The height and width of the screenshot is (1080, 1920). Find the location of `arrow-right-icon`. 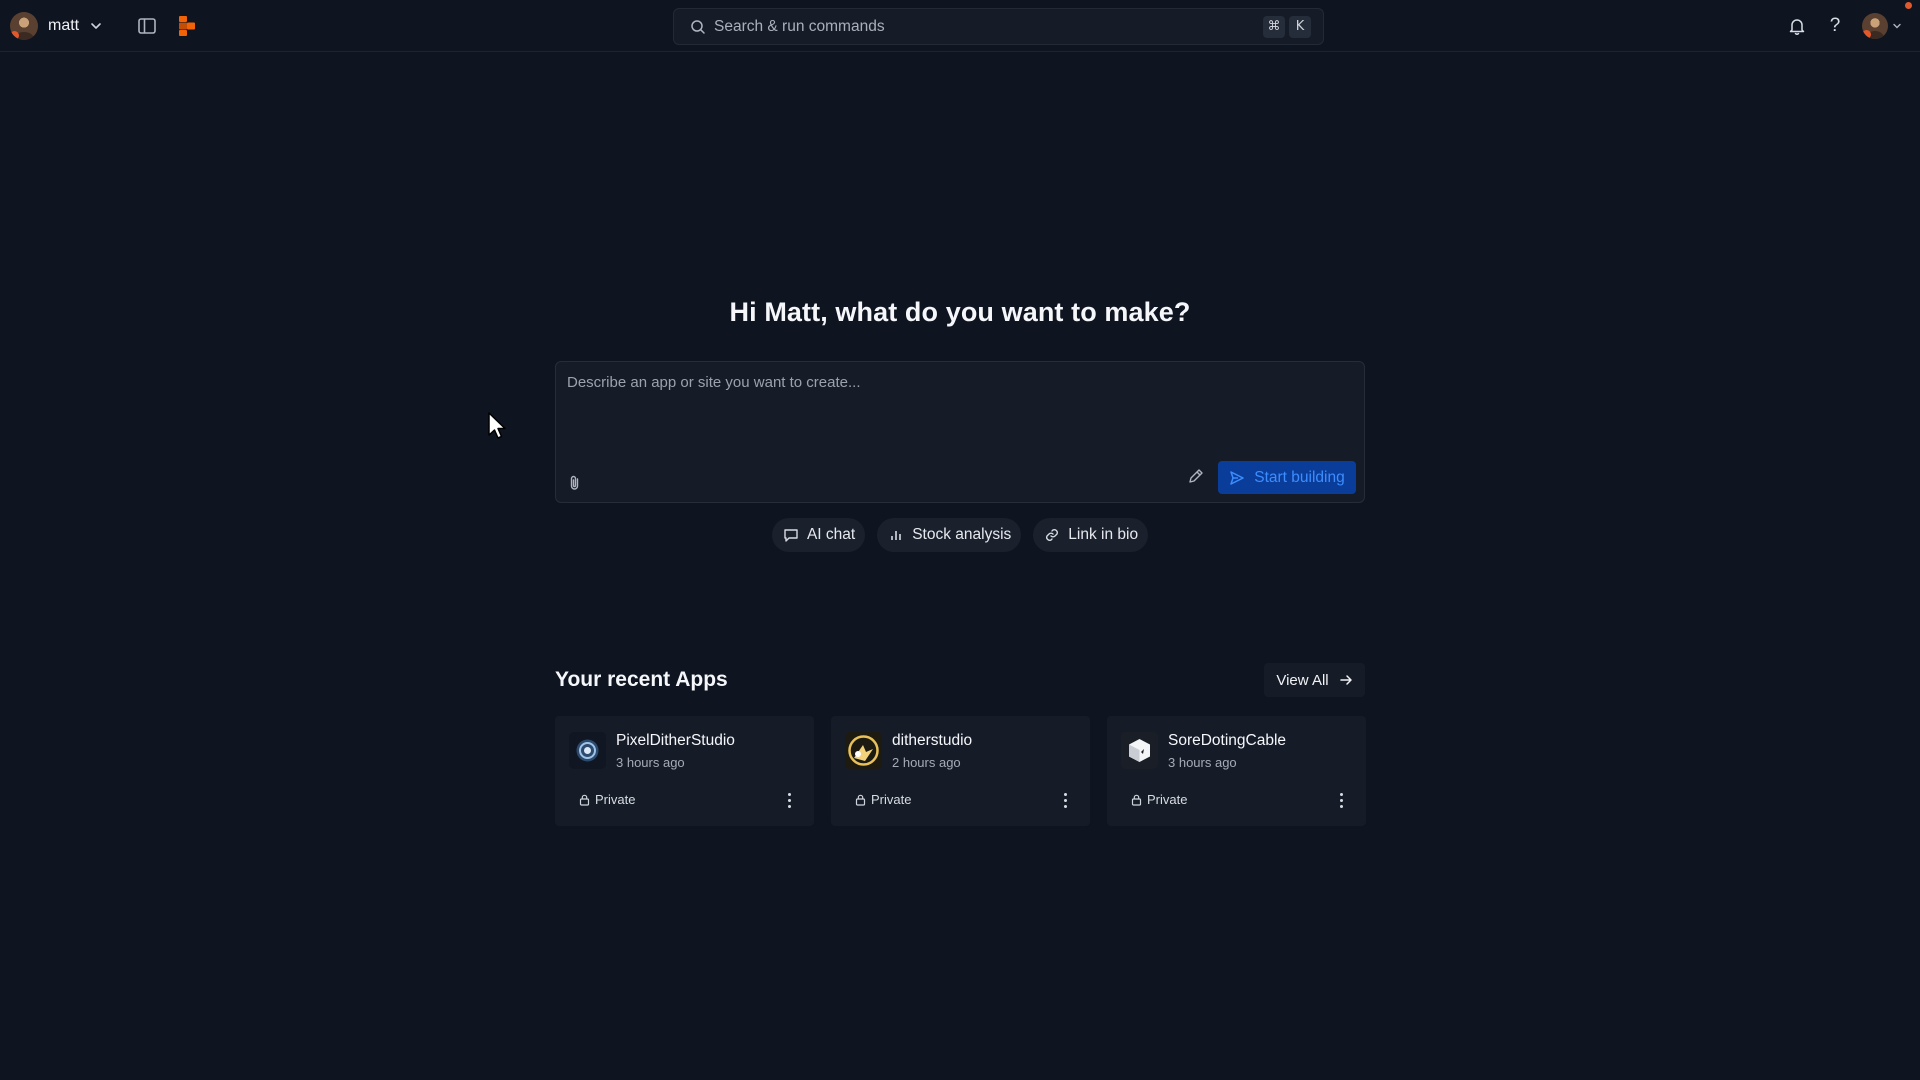

arrow-right-icon is located at coordinates (1345, 680).